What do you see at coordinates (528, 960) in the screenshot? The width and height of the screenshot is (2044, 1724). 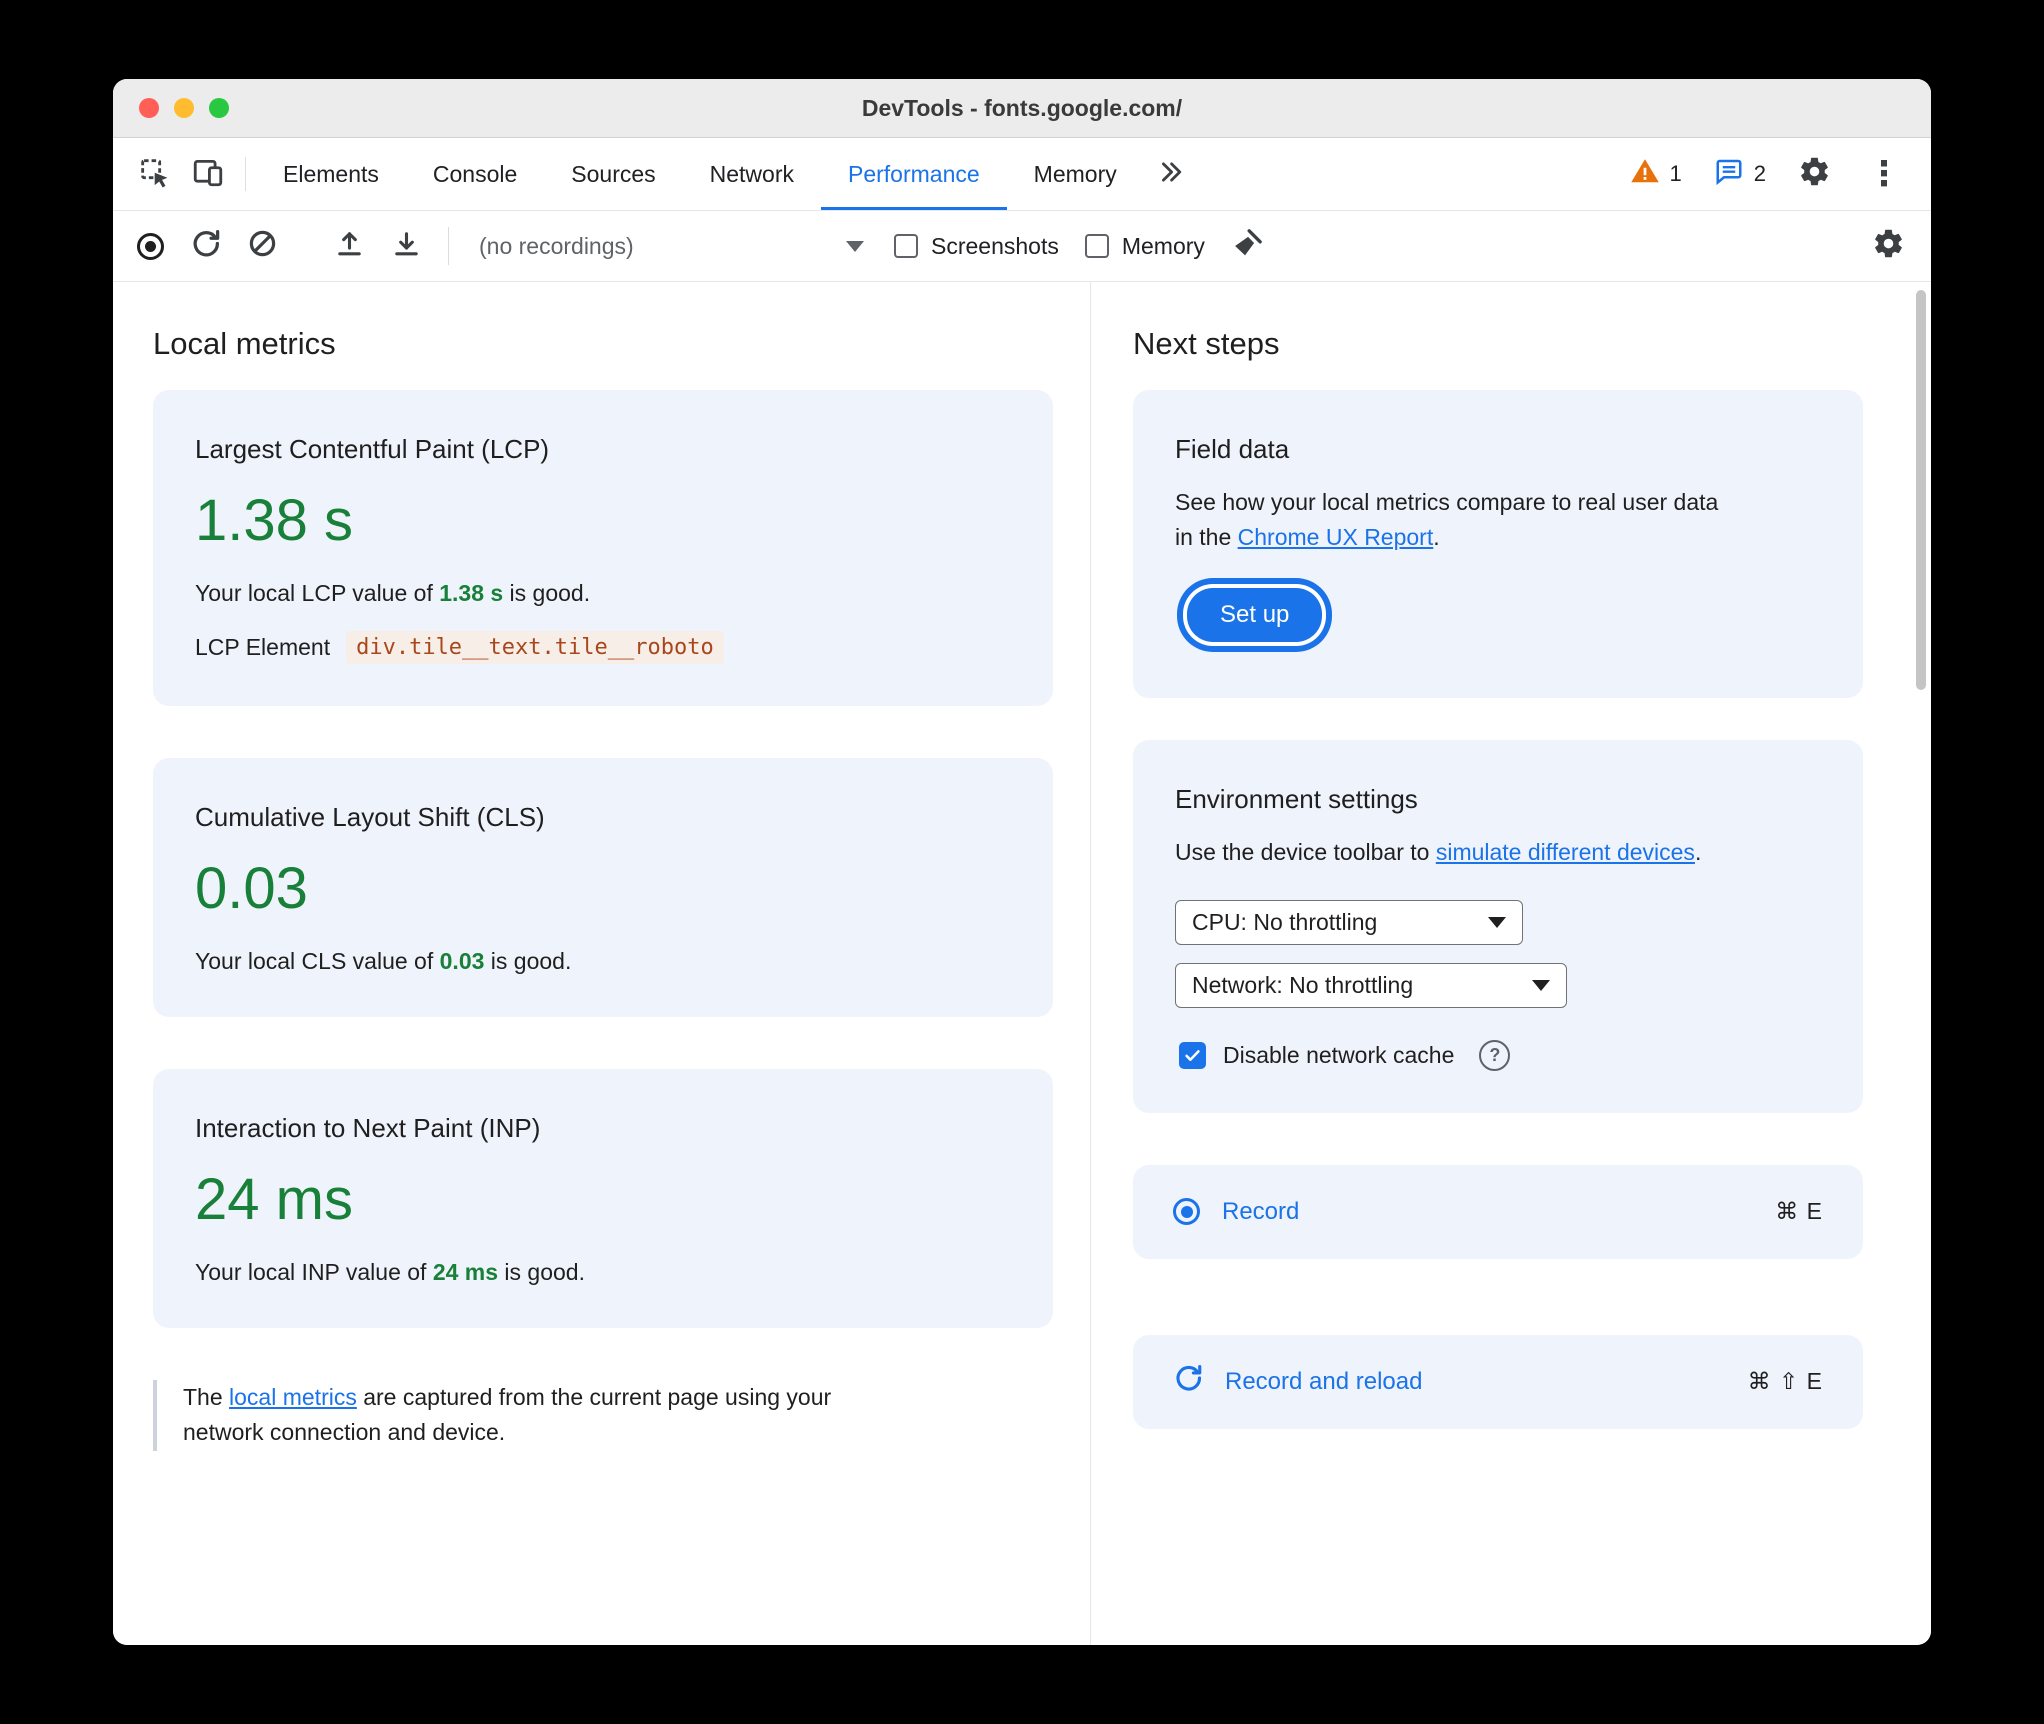 I see `cls-desc-suffix: is good.` at bounding box center [528, 960].